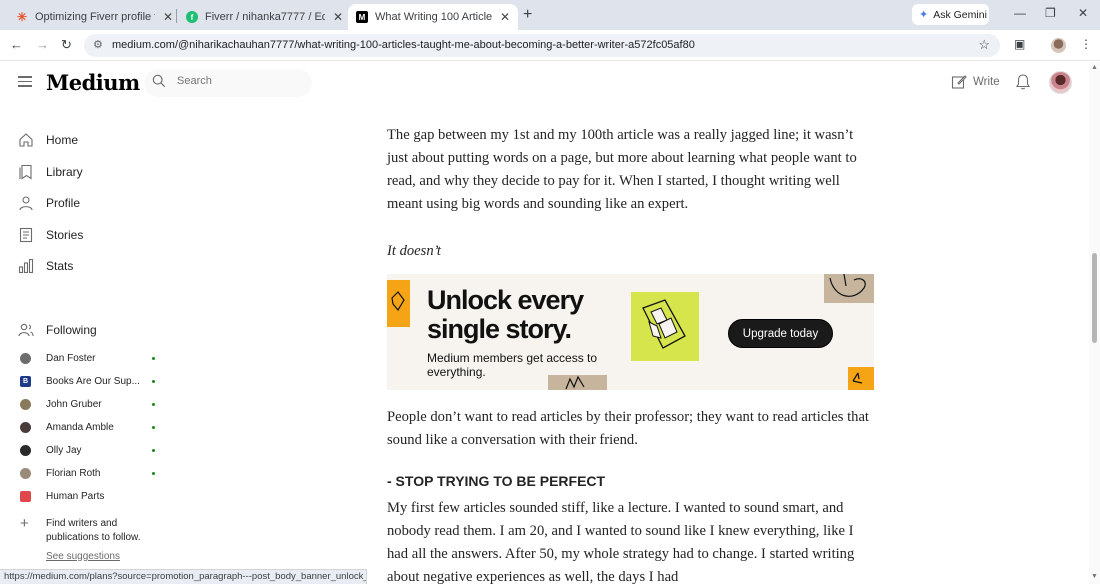 This screenshot has width=1100, height=584. Describe the element at coordinates (64, 450) in the screenshot. I see `following-name: Olly Jay` at that location.